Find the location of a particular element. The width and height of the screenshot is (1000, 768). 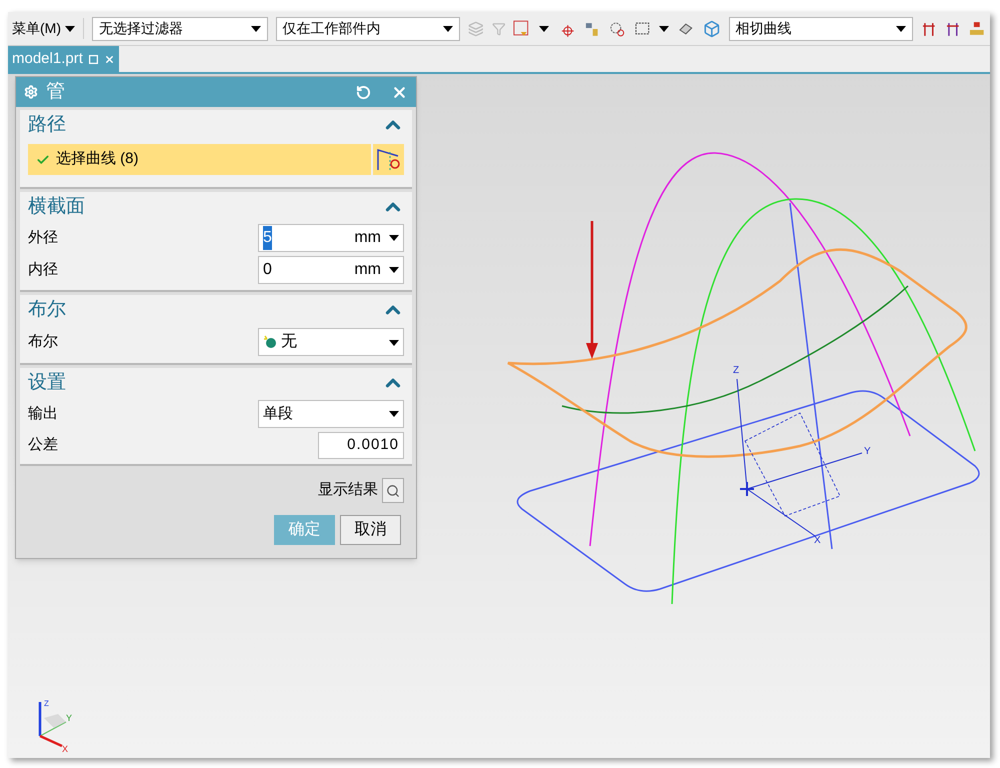

number-unit-field: 5 mm is located at coordinates (331, 238).